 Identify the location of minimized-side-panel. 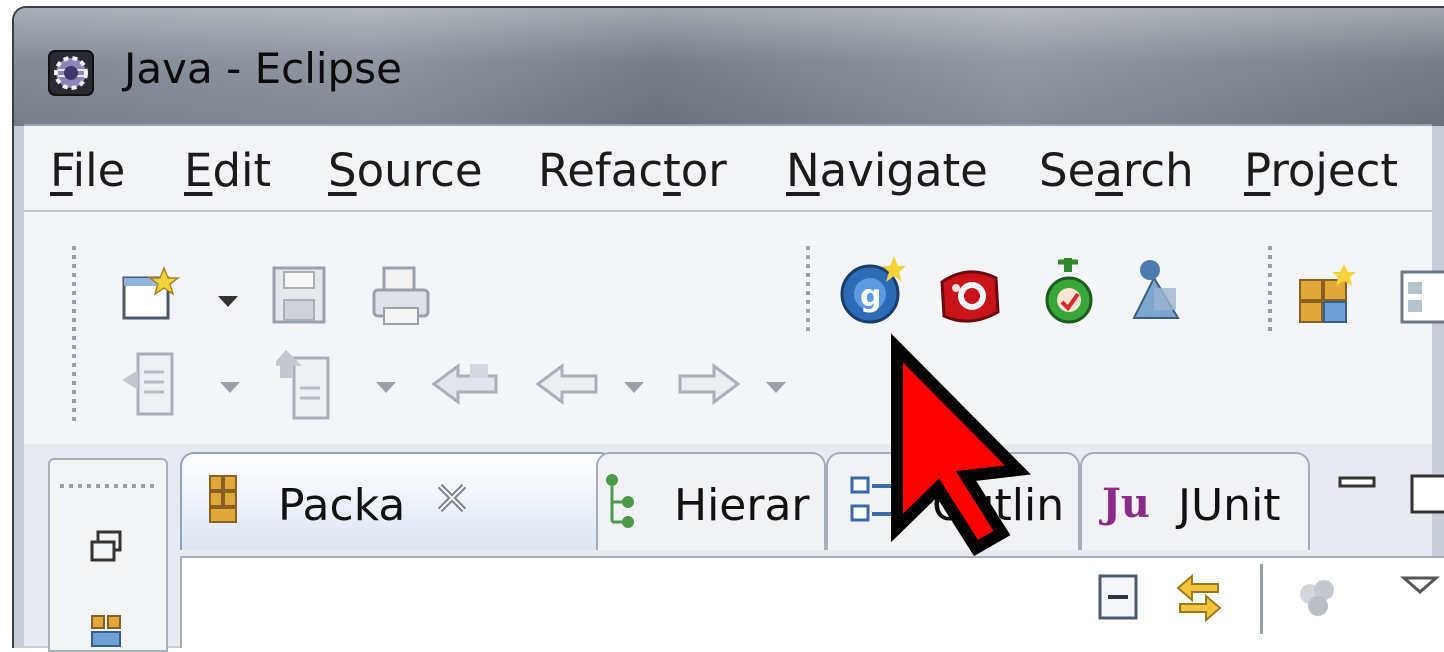
(108, 555).